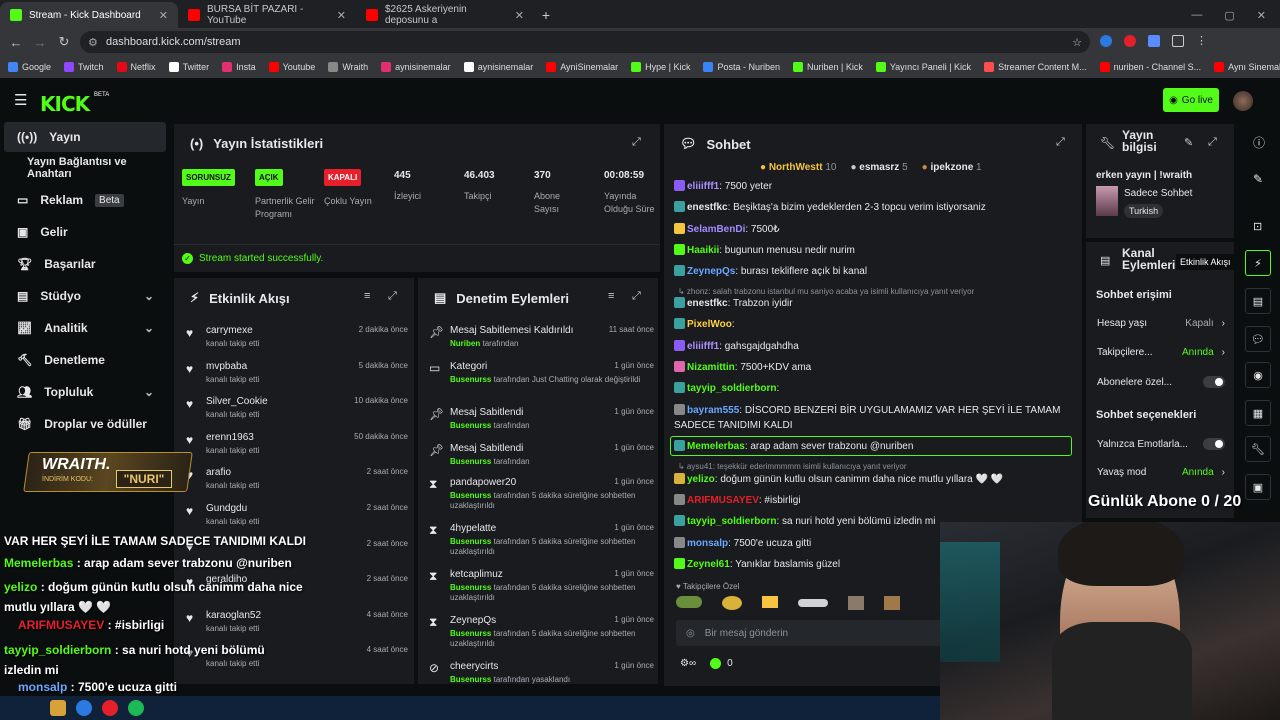 The width and height of the screenshot is (1280, 720). I want to click on setting-slow-mode: Yavaş mod Anında ›, so click(1161, 472).